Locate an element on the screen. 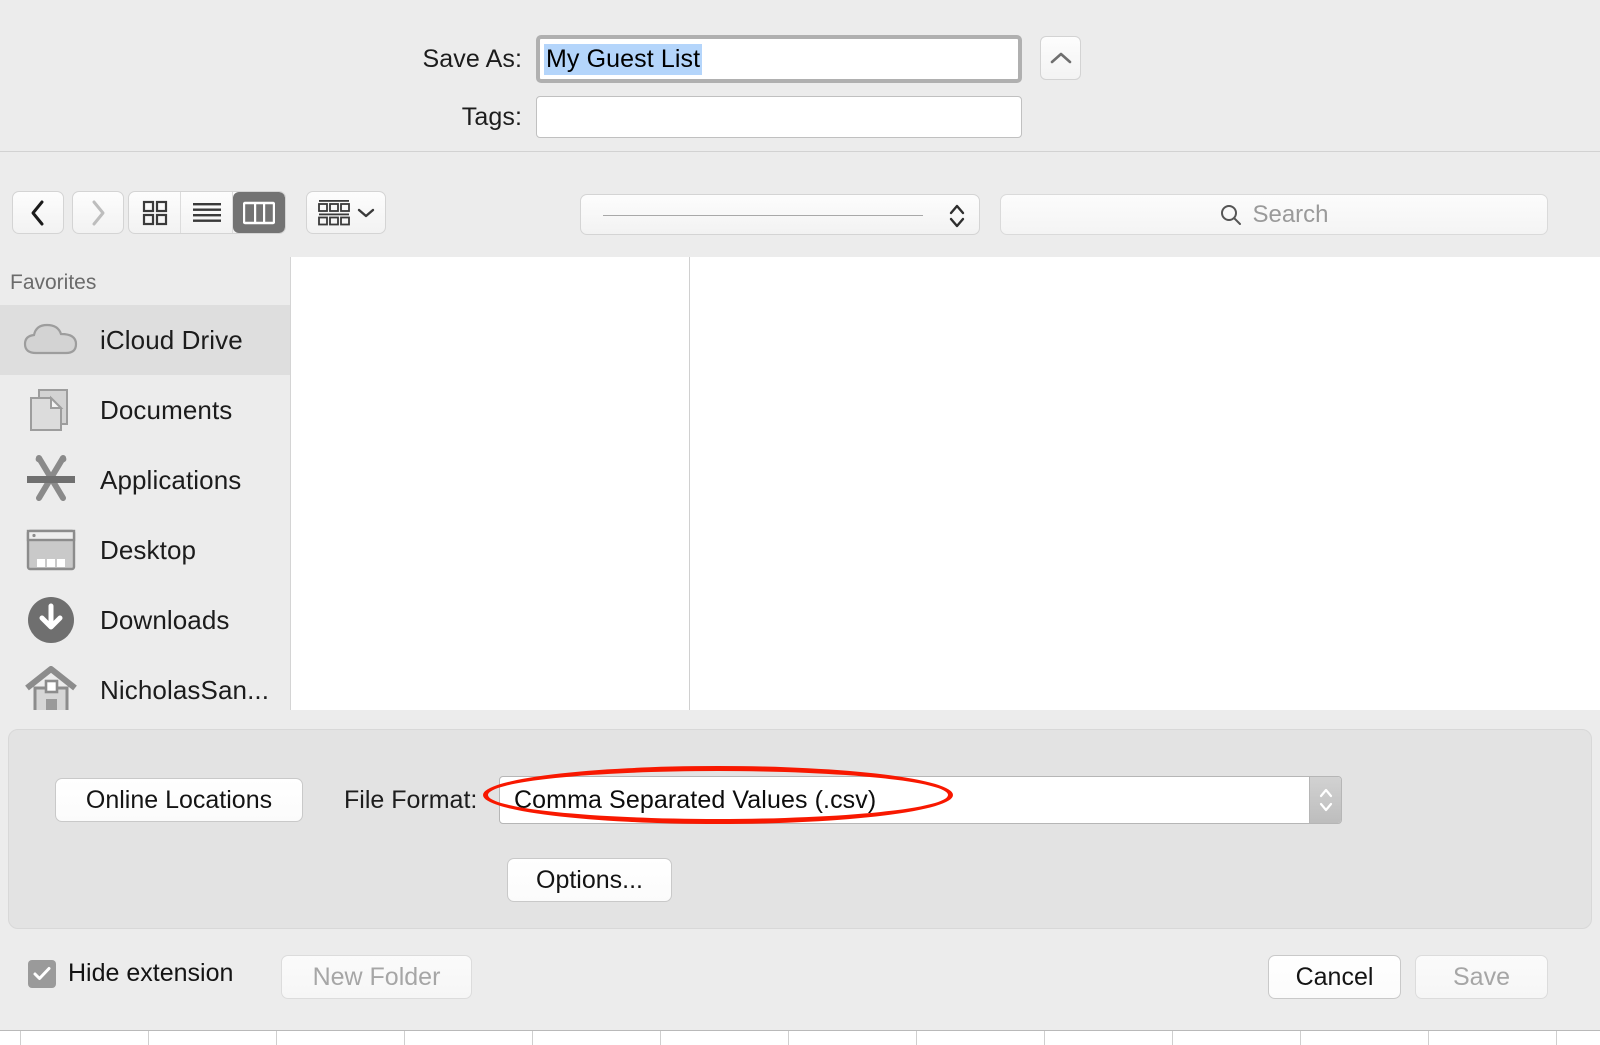 The image size is (1600, 1045). grid-view-icon is located at coordinates (154, 212).